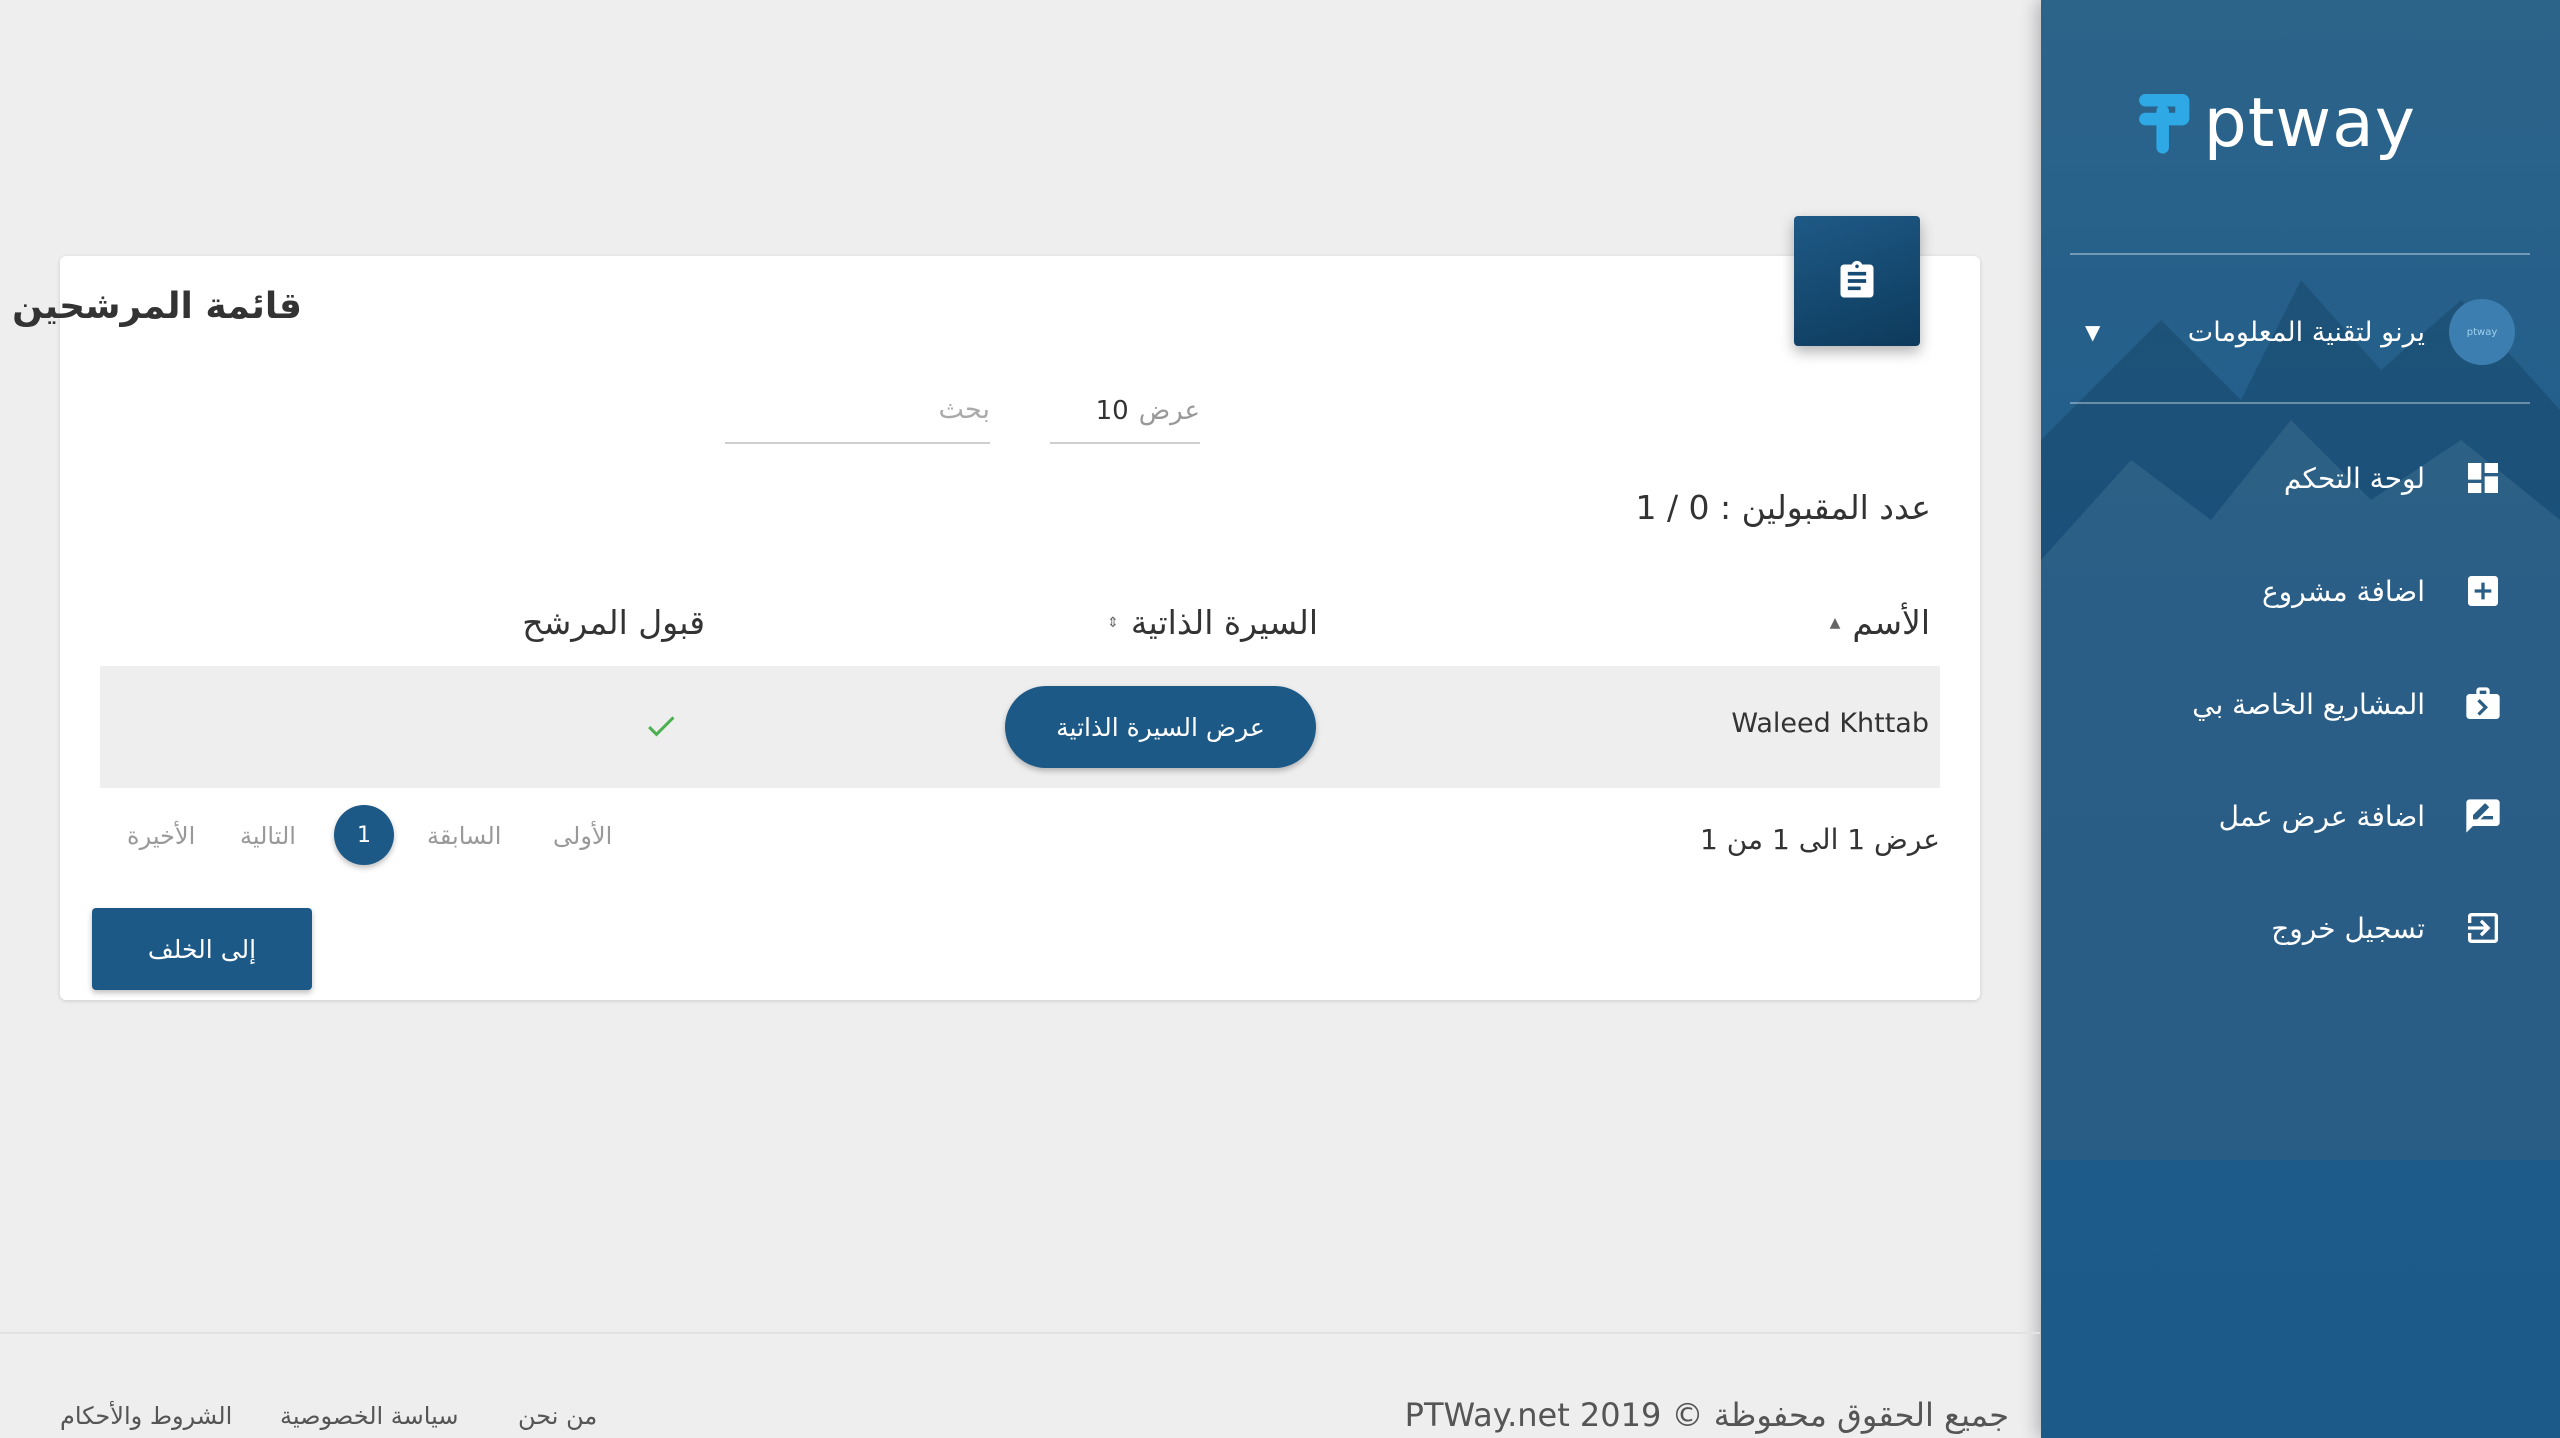 This screenshot has width=2560, height=1438. What do you see at coordinates (2483, 704) in the screenshot?
I see `briefcase-icon` at bounding box center [2483, 704].